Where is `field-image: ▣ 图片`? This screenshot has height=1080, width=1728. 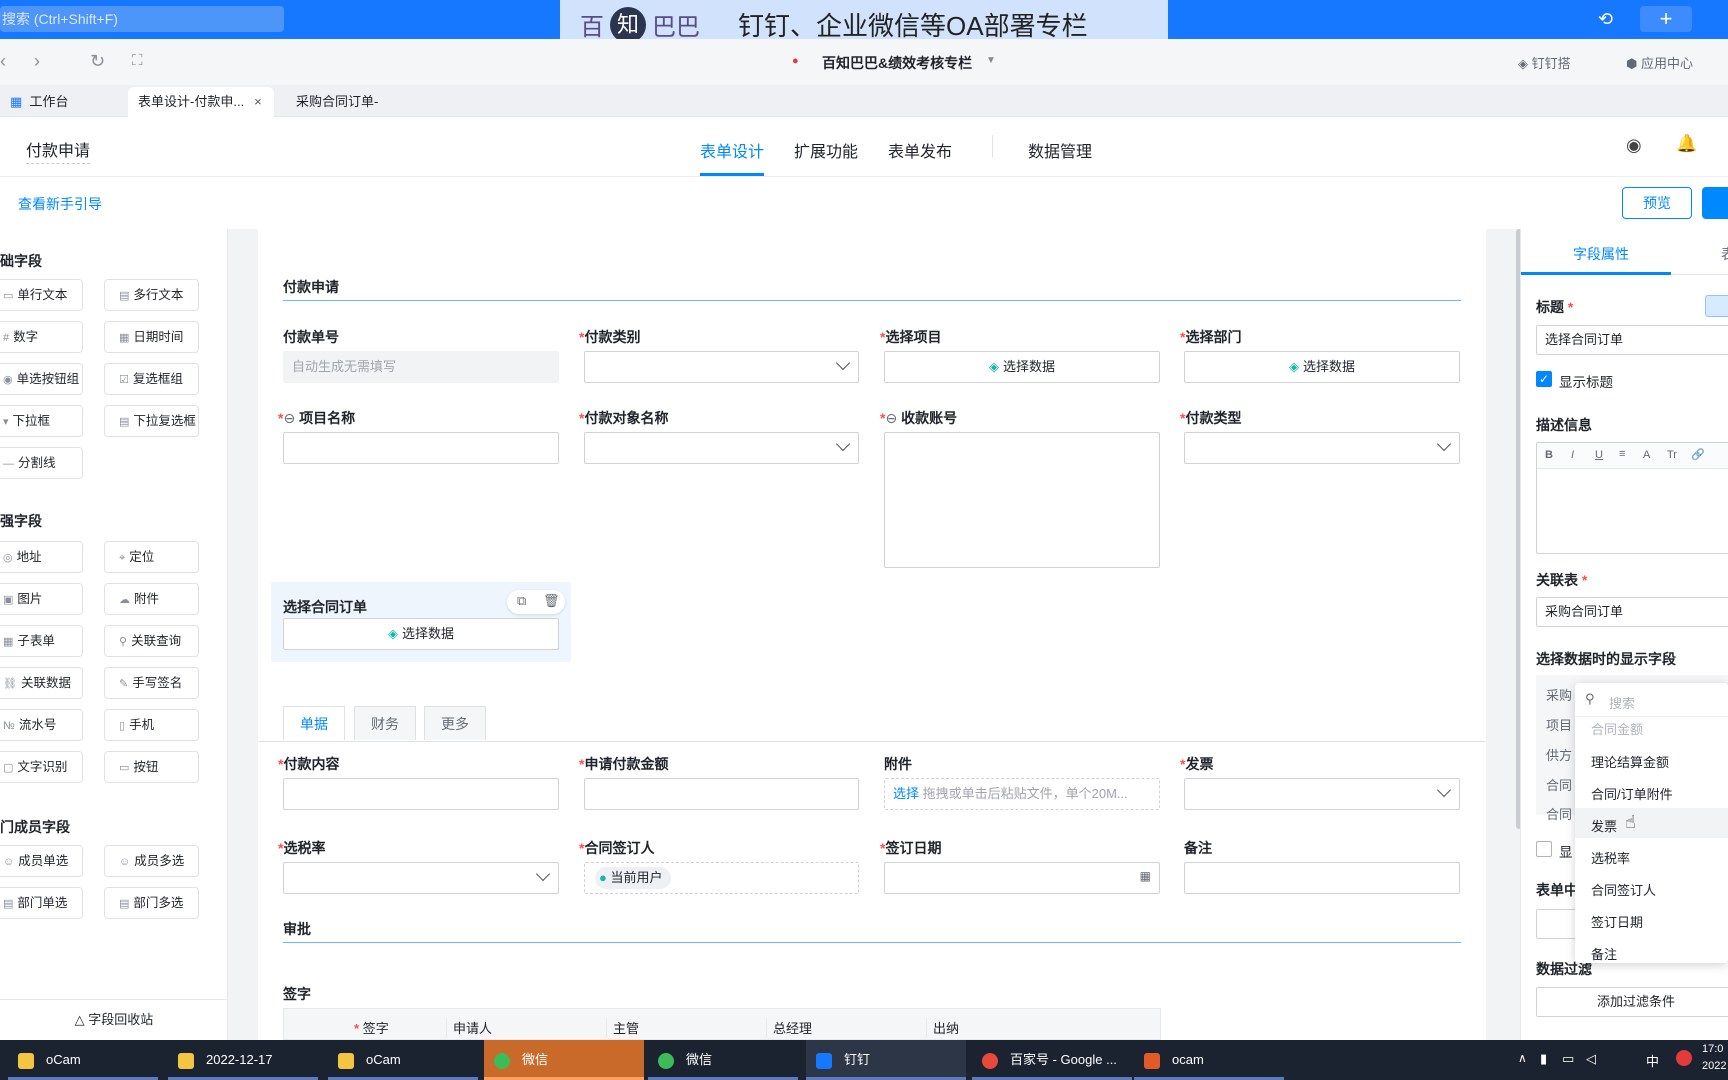
field-image: ▣ 图片 is located at coordinates (41, 599).